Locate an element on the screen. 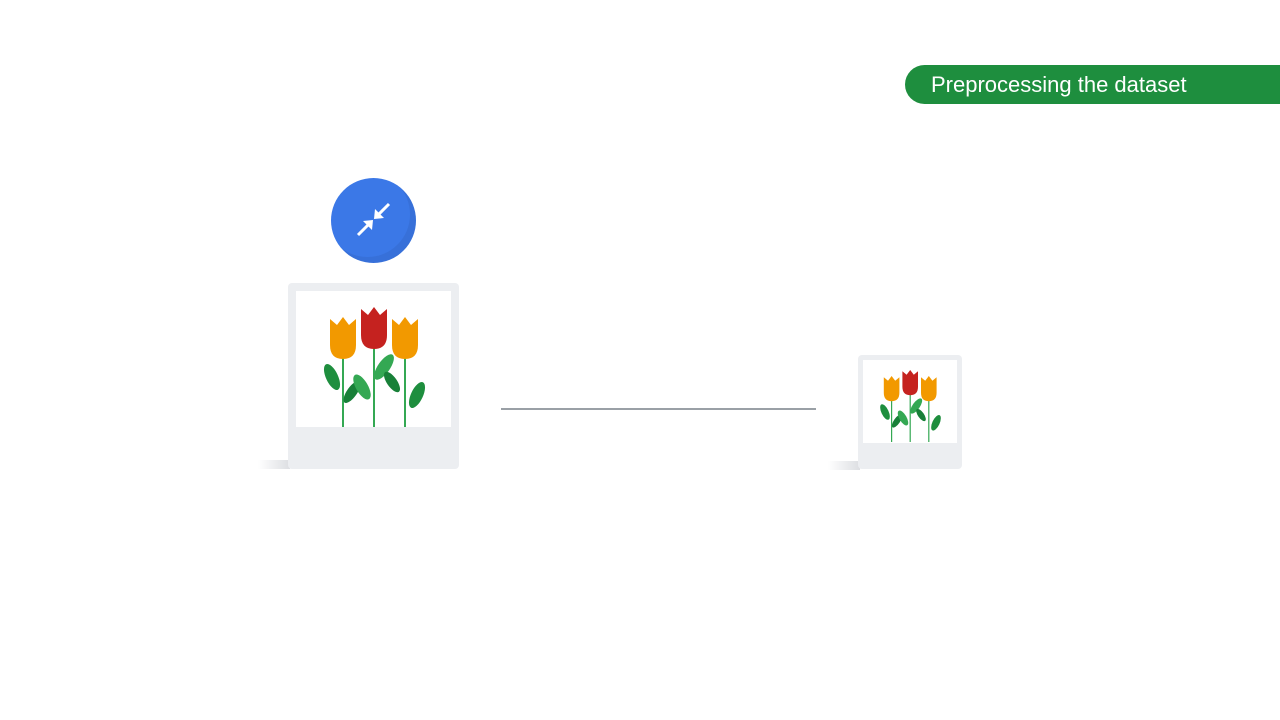 Image resolution: width=1280 pixels, height=720 pixels. compress-button is located at coordinates (373, 220).